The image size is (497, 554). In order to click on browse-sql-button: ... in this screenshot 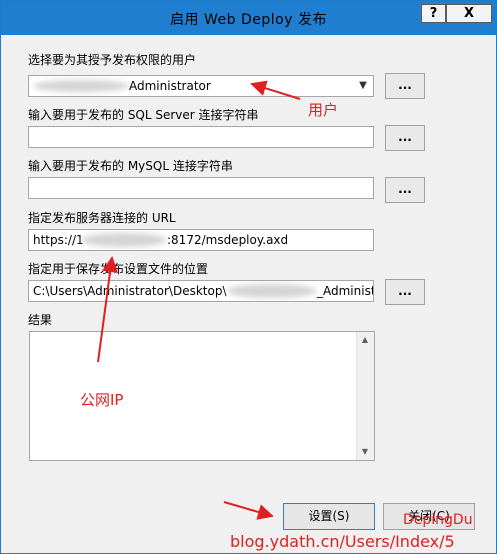, I will do `click(405, 138)`.